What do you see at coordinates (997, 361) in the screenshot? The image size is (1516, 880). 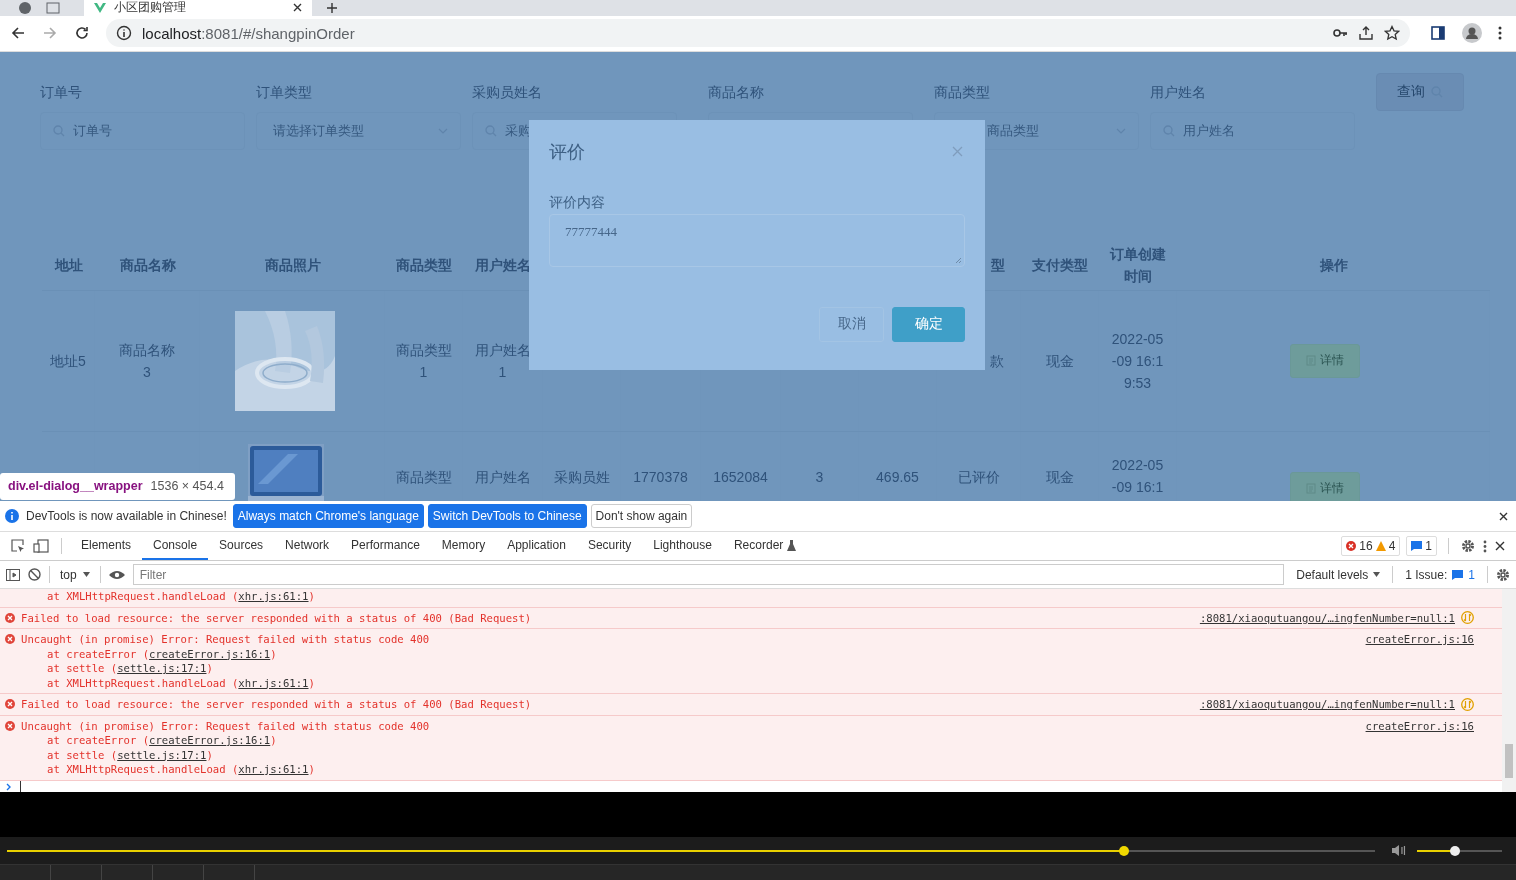 I see `table-cell-text: 款` at bounding box center [997, 361].